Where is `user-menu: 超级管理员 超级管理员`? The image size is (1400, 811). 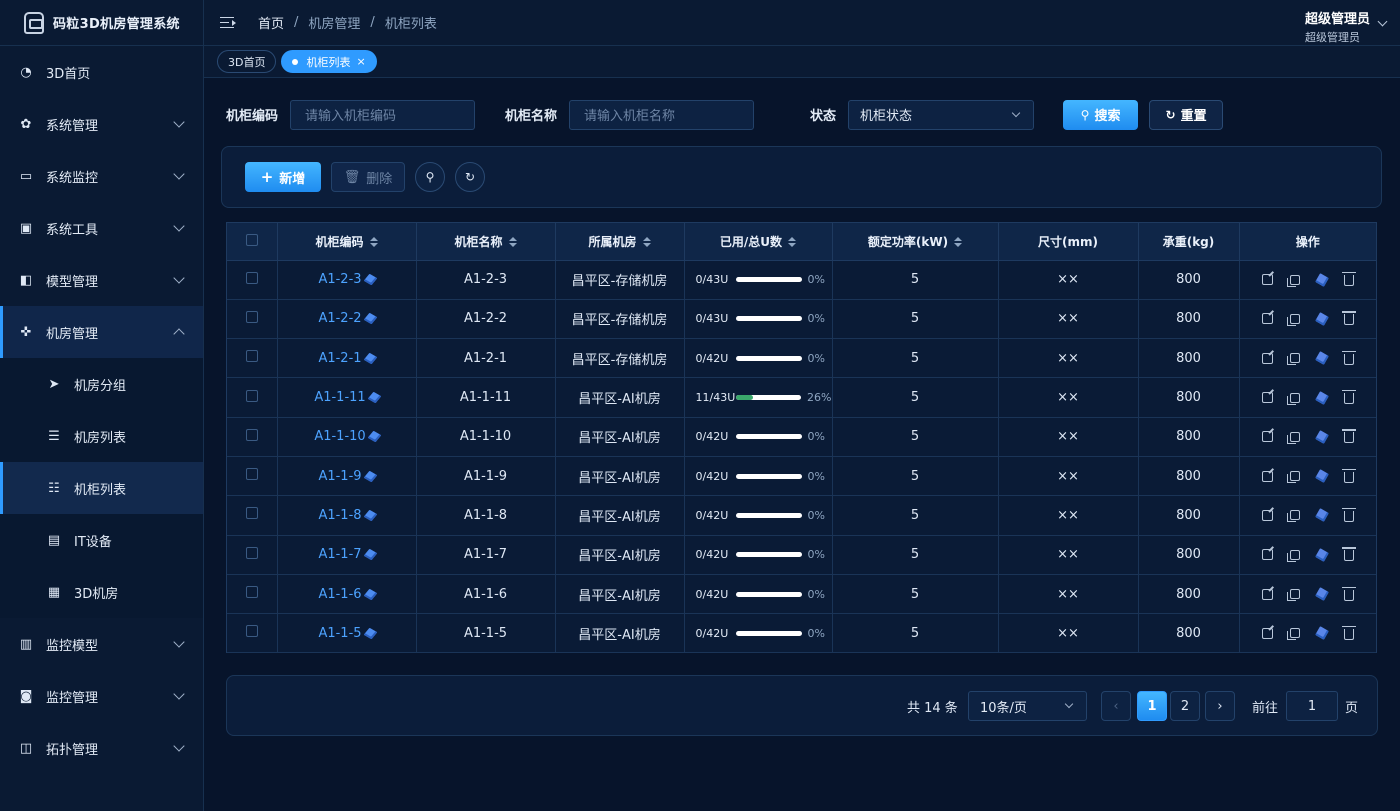
user-menu: 超级管理员 超级管理员 is located at coordinates (1337, 26).